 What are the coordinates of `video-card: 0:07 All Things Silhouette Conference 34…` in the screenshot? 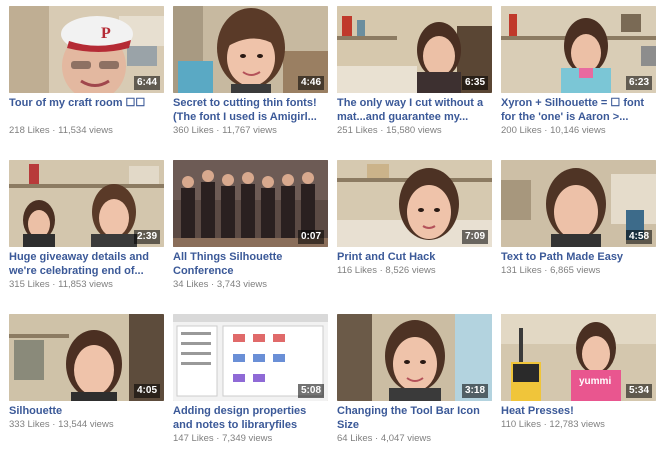 It's located at (250, 236).